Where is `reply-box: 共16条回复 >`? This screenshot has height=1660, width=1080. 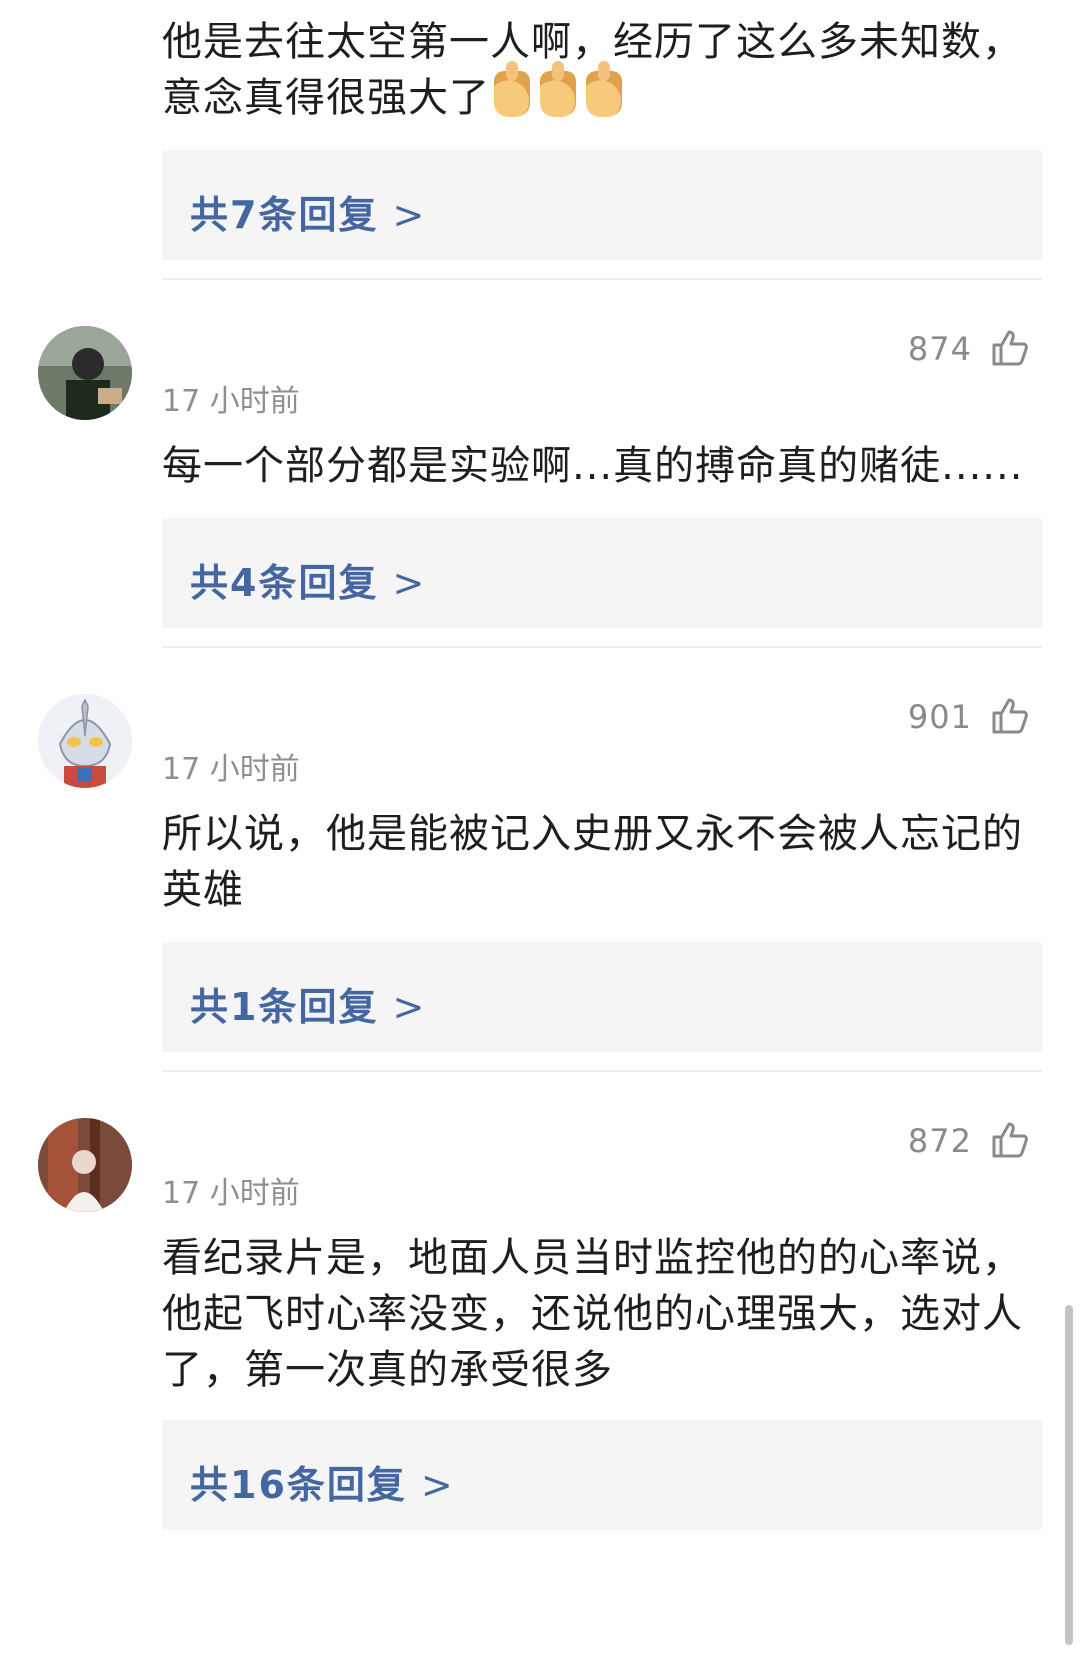
reply-box: 共16条回复 > is located at coordinates (602, 1475).